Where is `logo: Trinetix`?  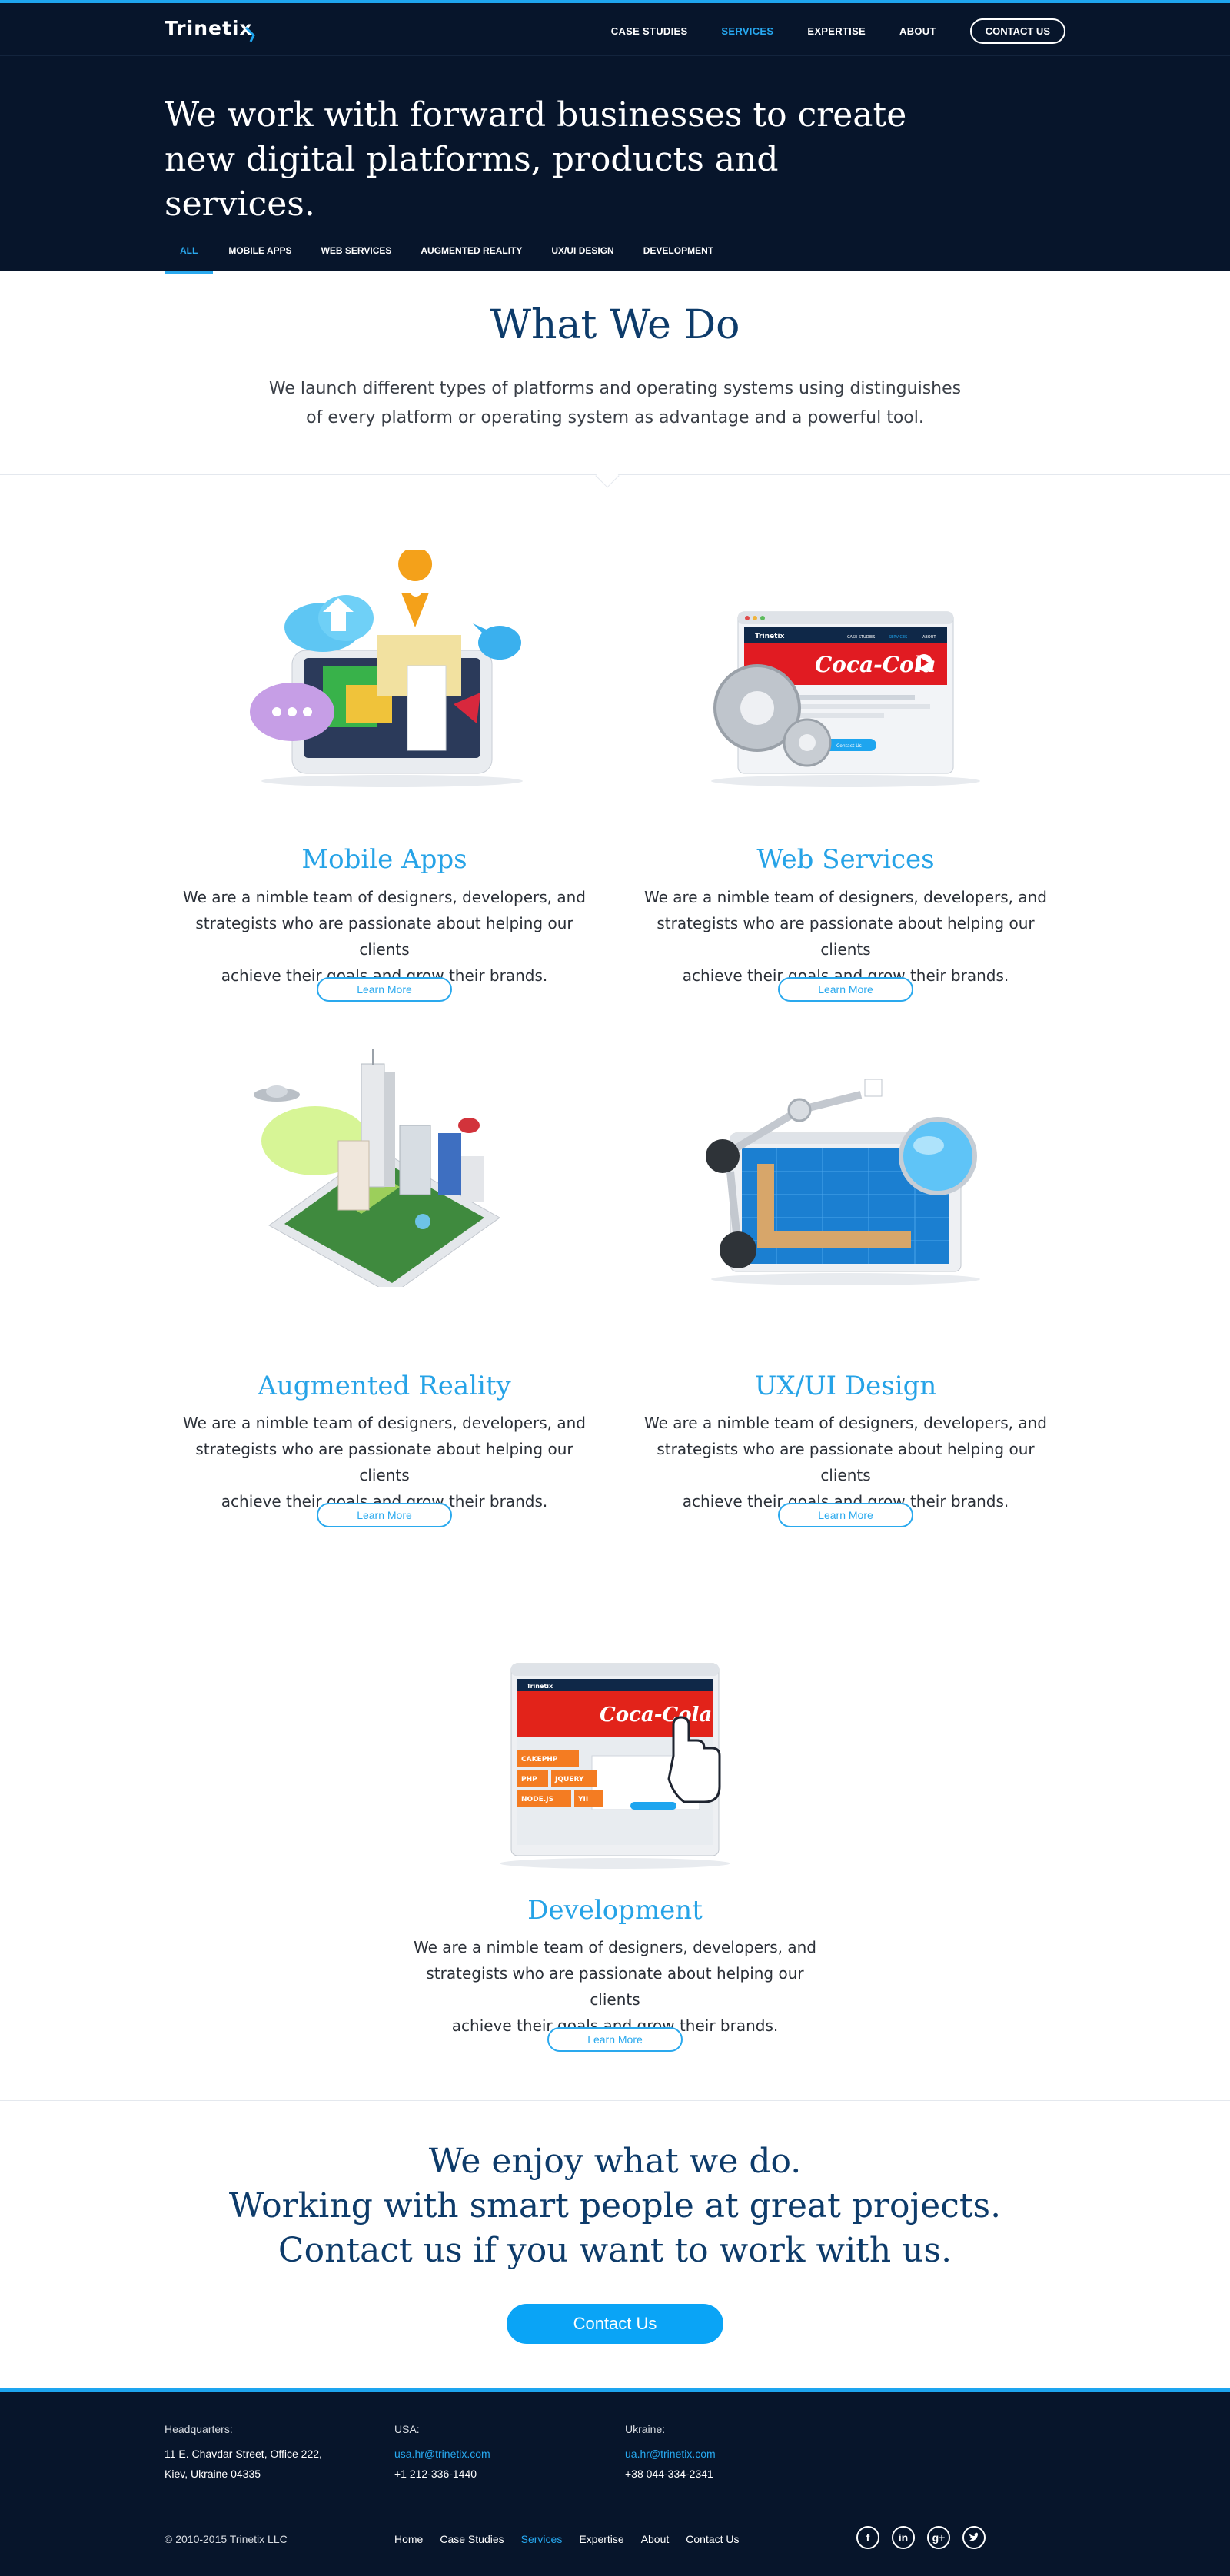
logo: Trinetix is located at coordinates (209, 28).